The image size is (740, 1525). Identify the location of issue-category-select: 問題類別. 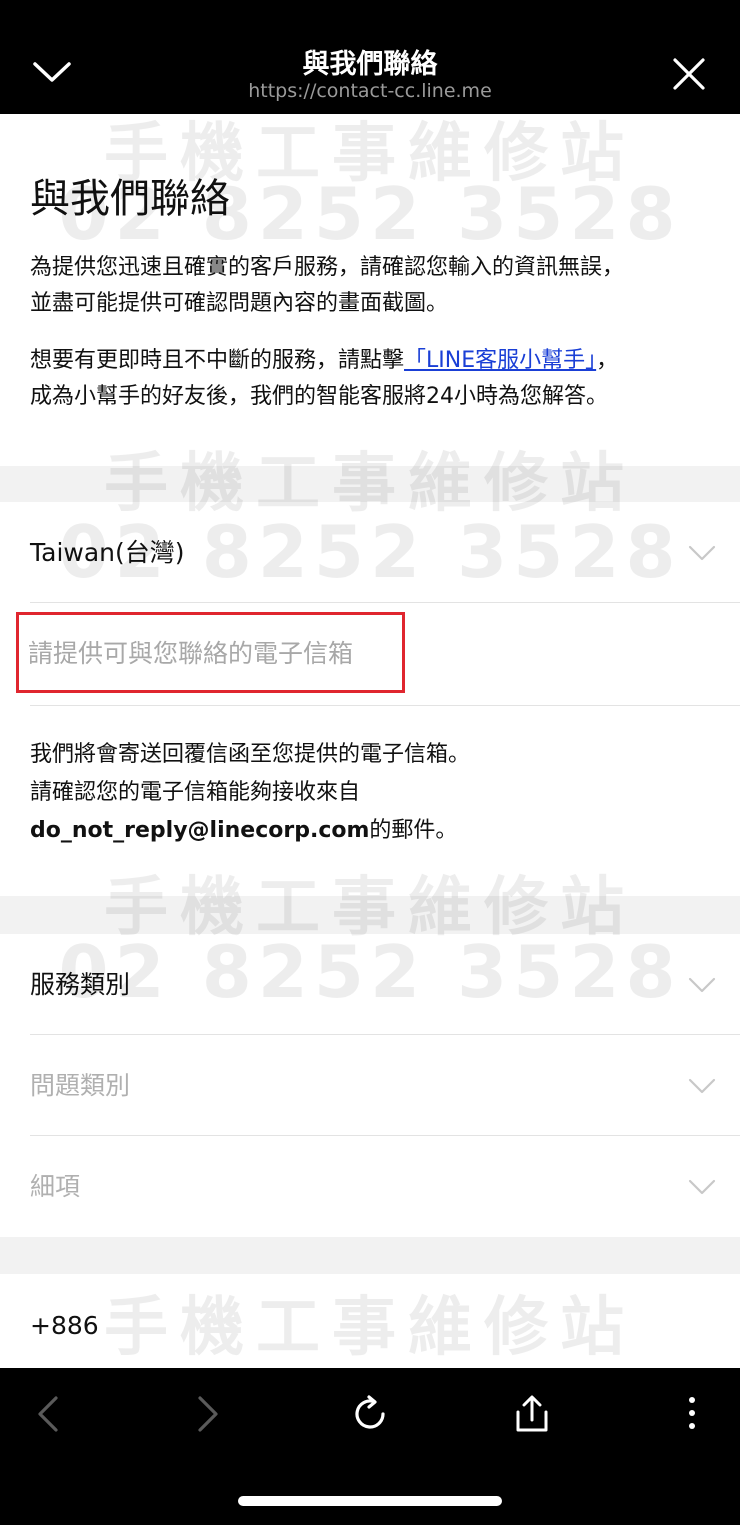
(370, 1085).